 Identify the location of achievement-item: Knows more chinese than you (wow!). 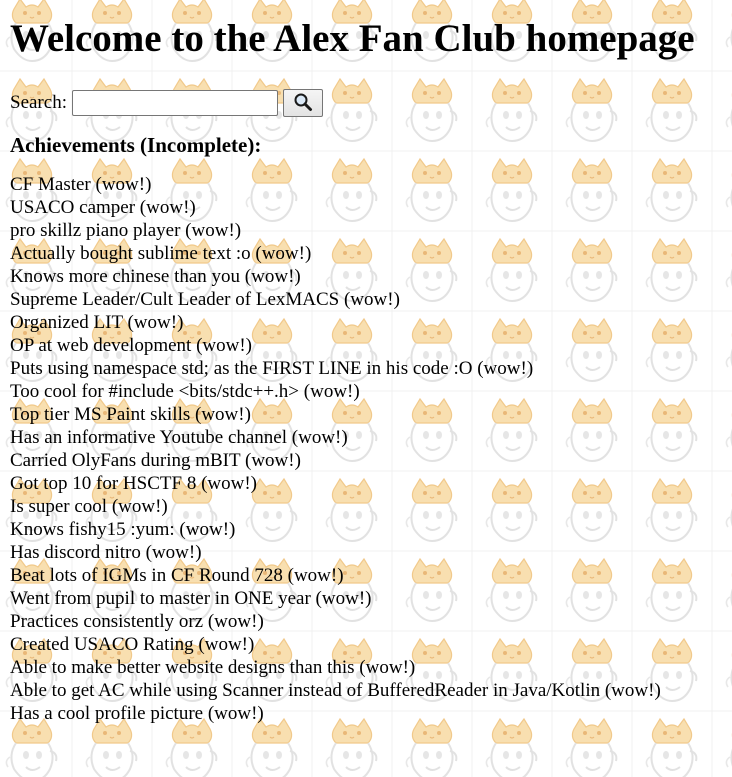
(155, 276).